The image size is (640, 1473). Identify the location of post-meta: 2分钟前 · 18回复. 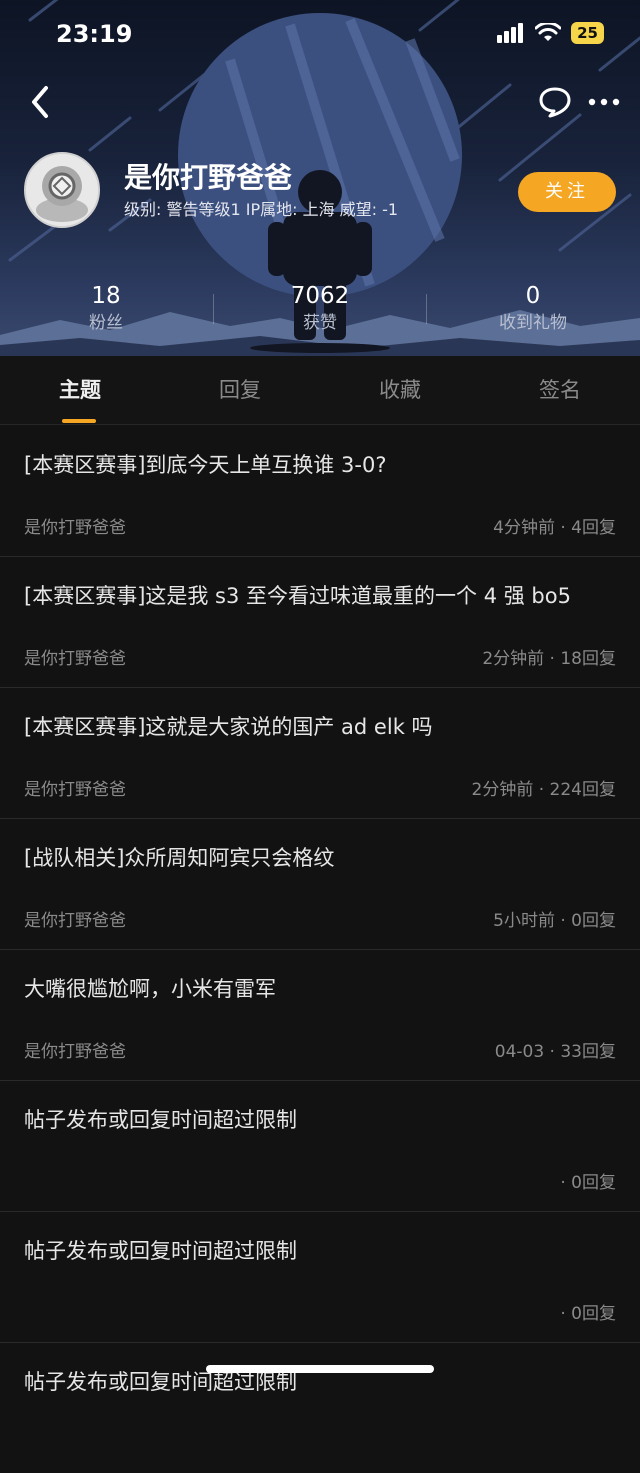
(549, 659).